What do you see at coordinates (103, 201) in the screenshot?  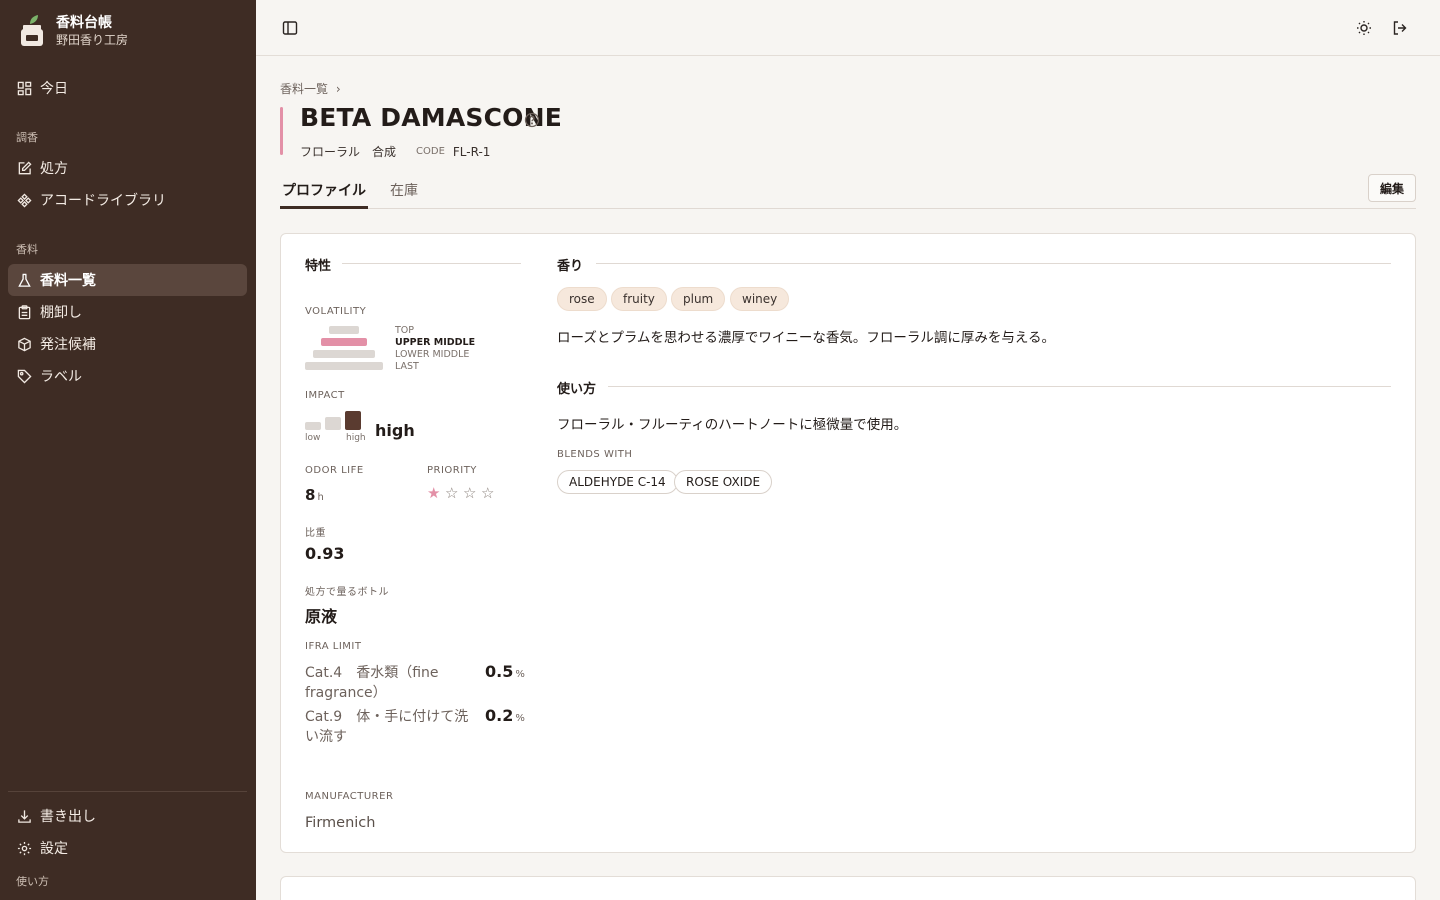 I see `sidebar-item-label: アコードライブラリ` at bounding box center [103, 201].